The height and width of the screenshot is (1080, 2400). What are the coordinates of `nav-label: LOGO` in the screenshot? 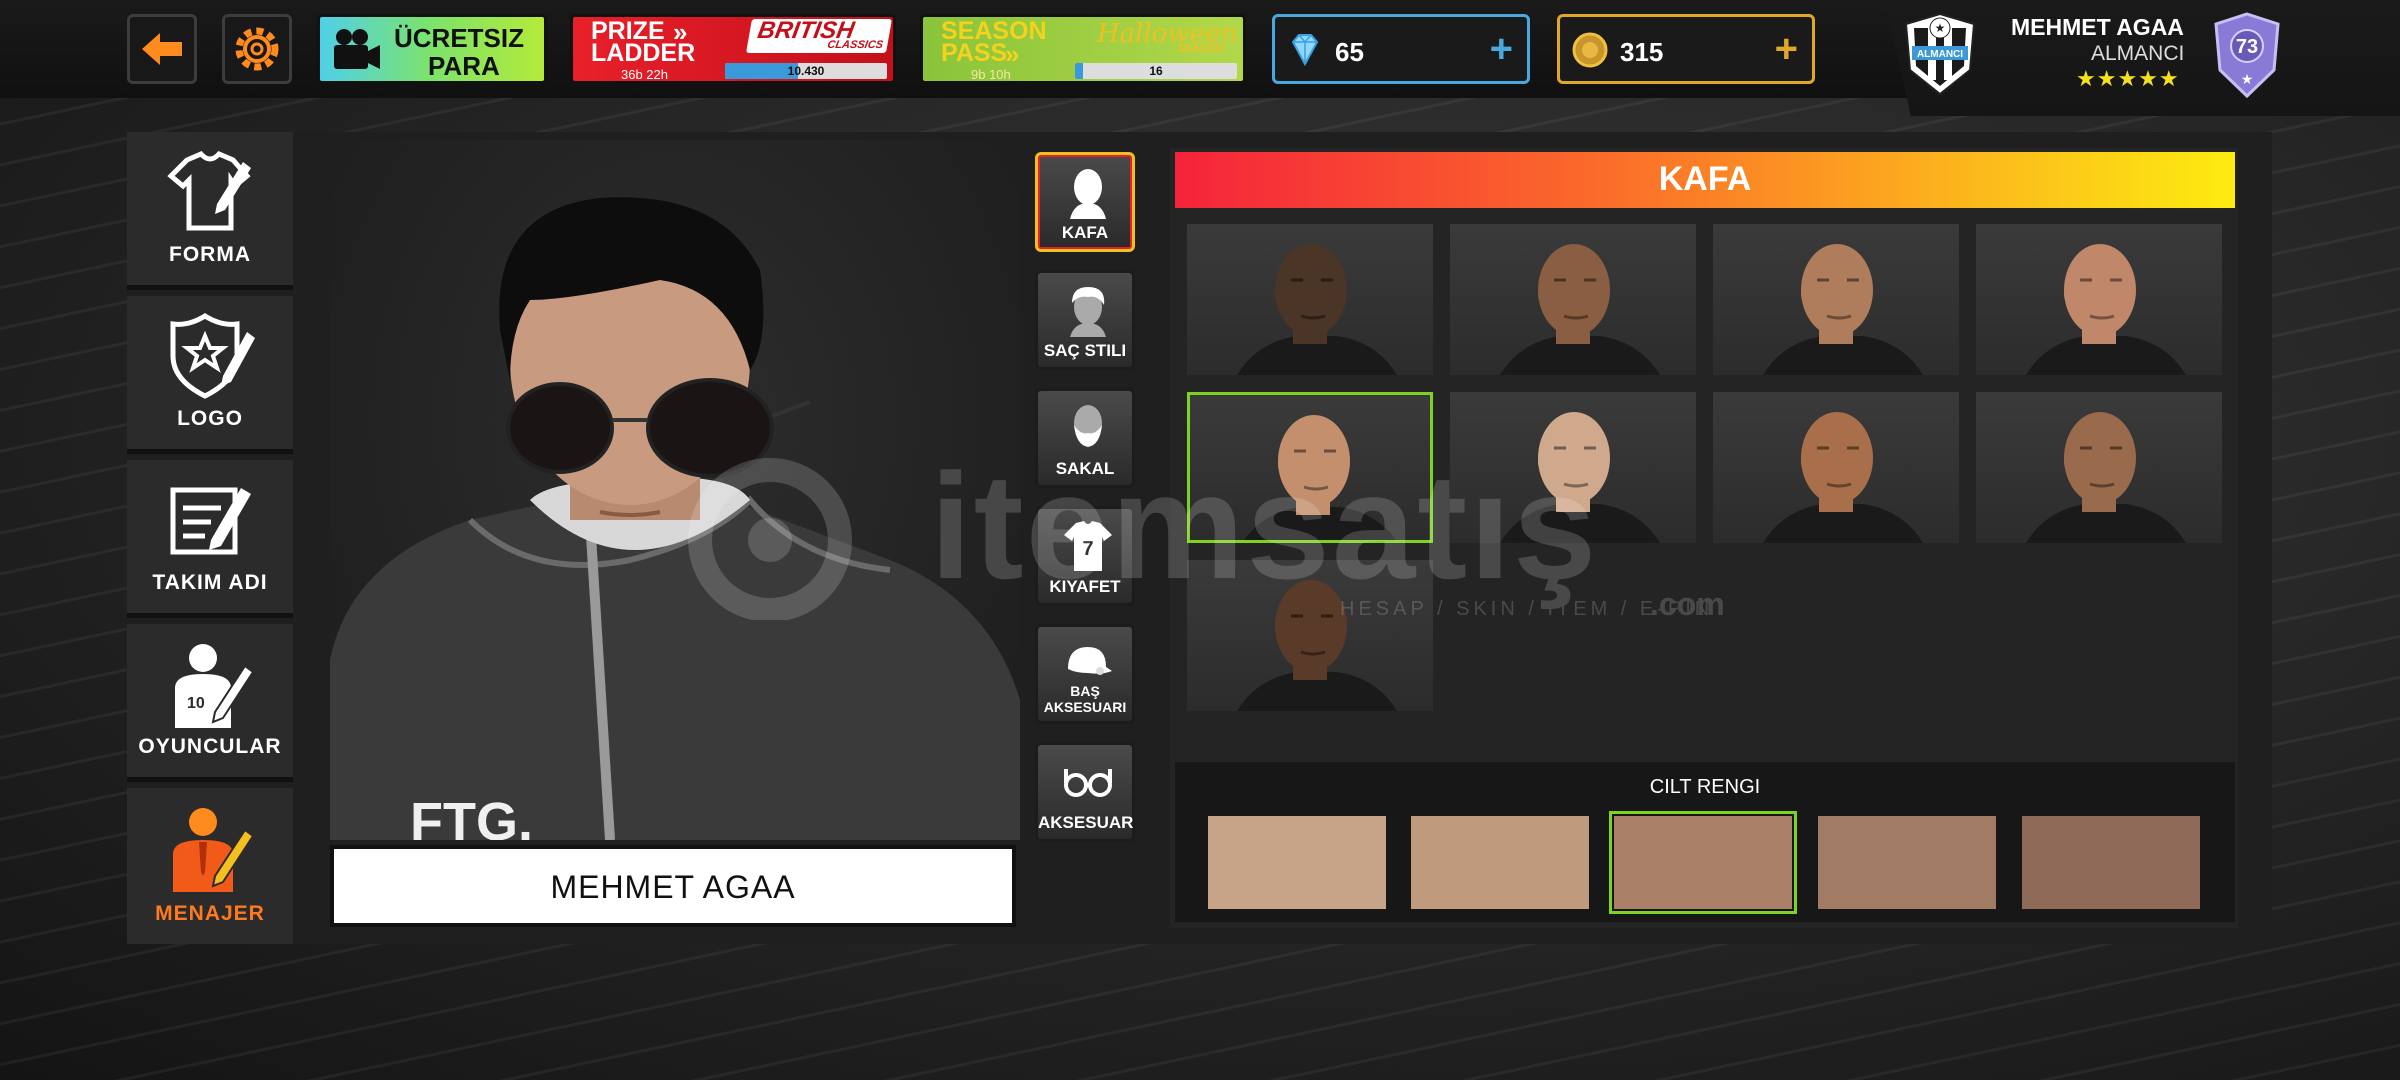 It's located at (210, 418).